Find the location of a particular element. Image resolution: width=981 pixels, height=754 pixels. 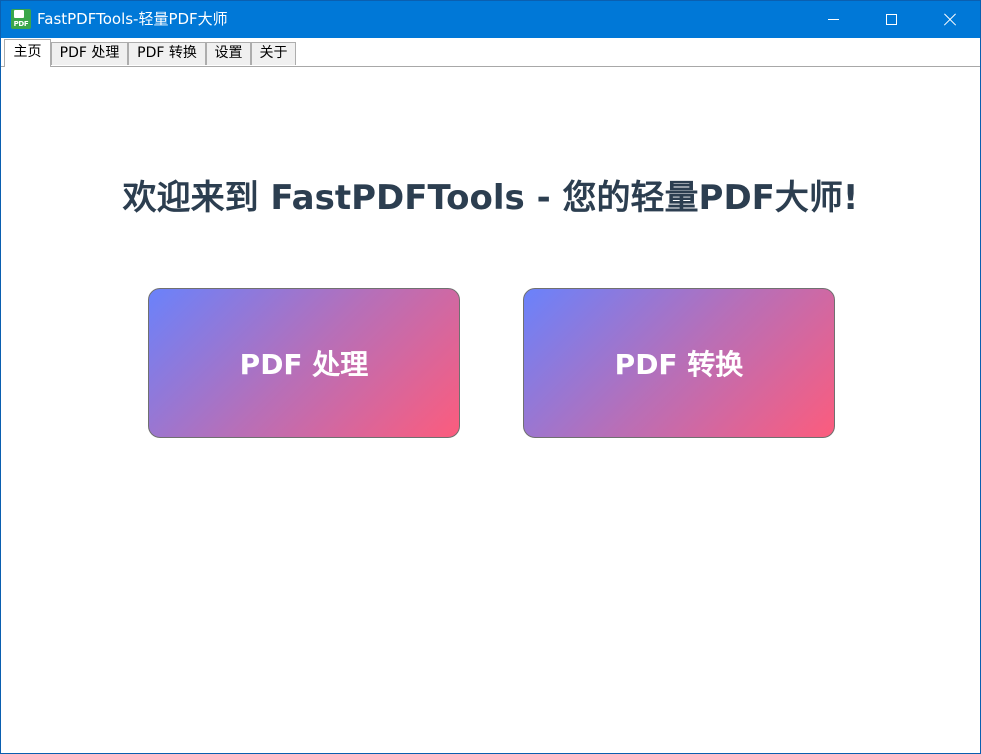

window-title: FastPDFTools-轻量PDF大师 is located at coordinates (132, 19).